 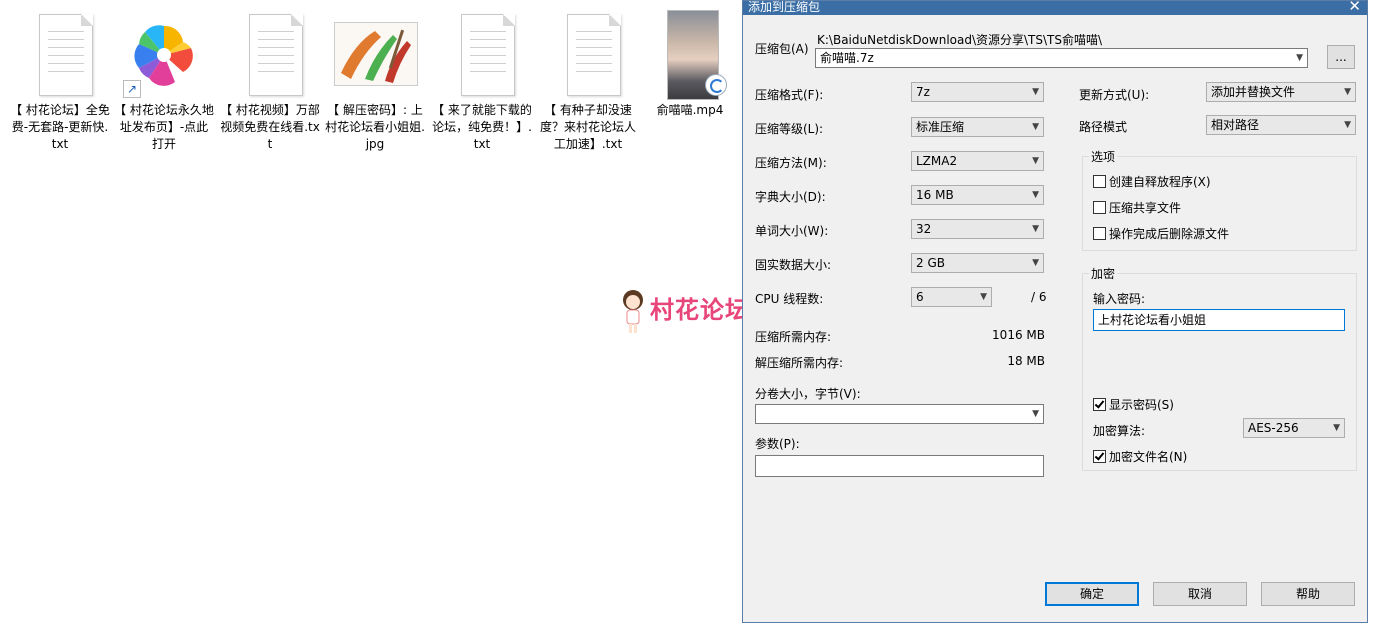 I want to click on enc-method-label: 加密算法:, so click(x=1119, y=431).